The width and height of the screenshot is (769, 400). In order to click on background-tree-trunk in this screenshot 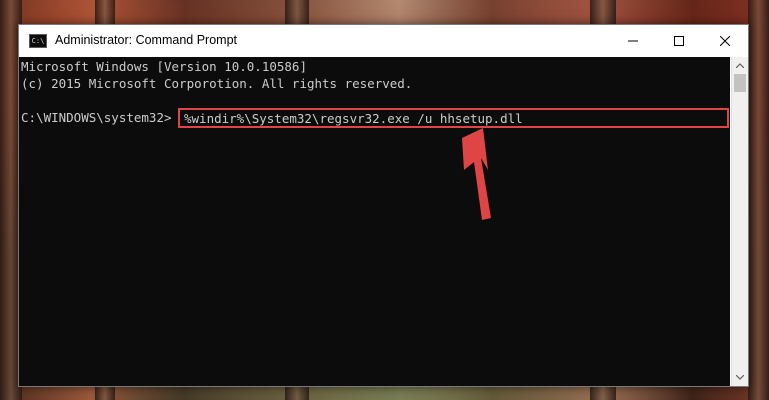, I will do `click(758, 200)`.